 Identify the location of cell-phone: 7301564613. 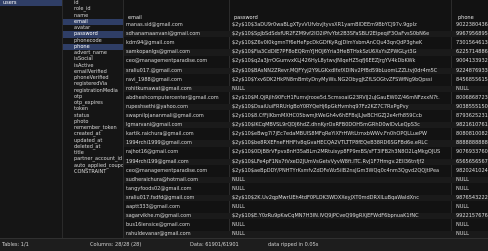
(472, 43).